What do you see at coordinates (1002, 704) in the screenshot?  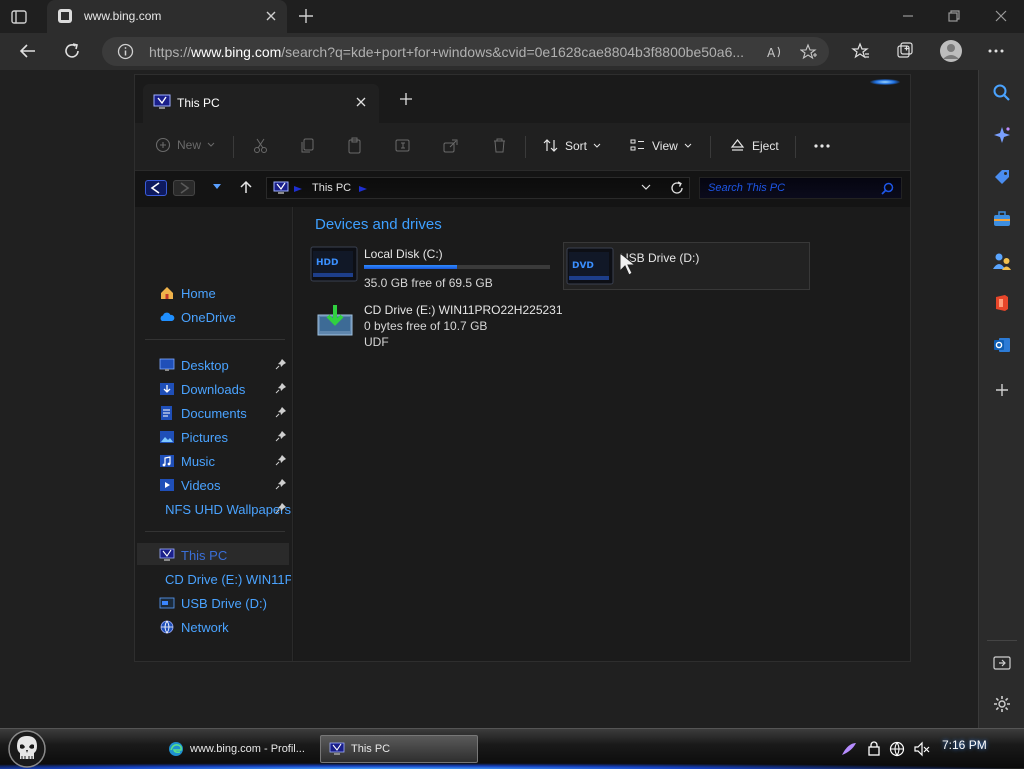 I see `customize-gear-icon` at bounding box center [1002, 704].